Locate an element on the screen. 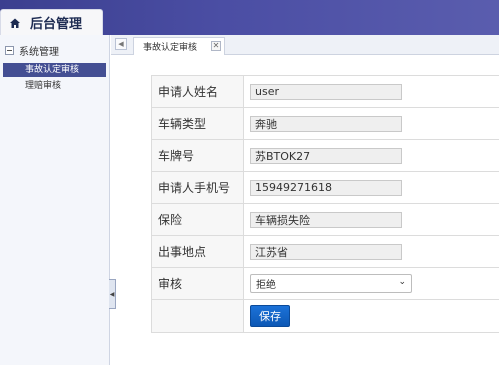  location-field is located at coordinates (326, 251).